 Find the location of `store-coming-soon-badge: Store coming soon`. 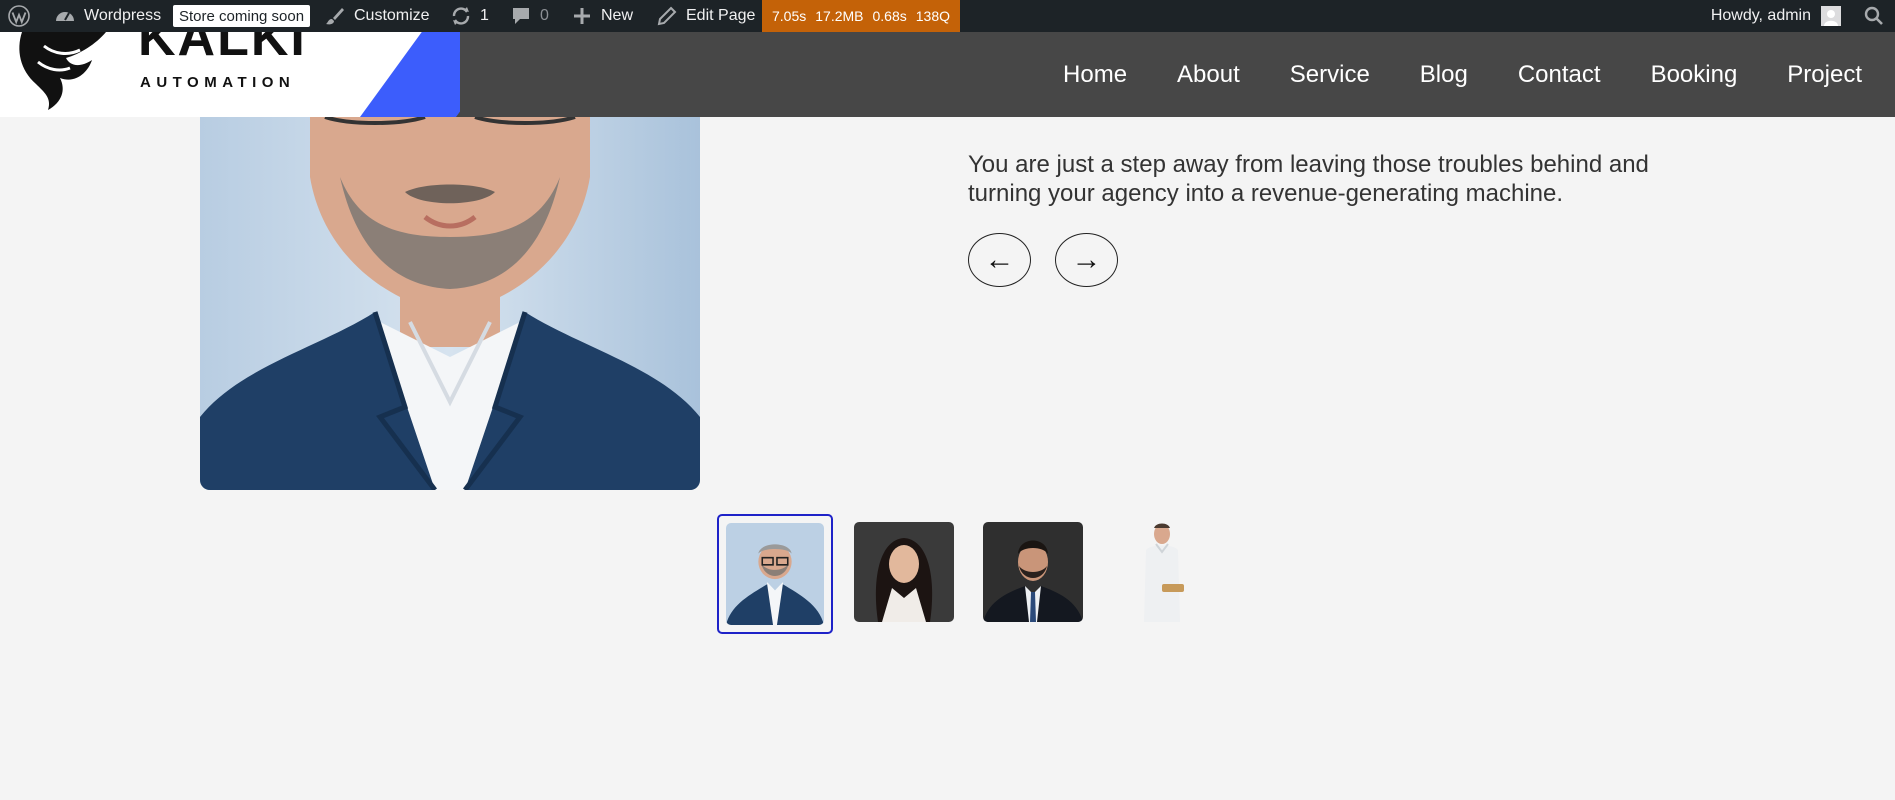

store-coming-soon-badge: Store coming soon is located at coordinates (242, 16).